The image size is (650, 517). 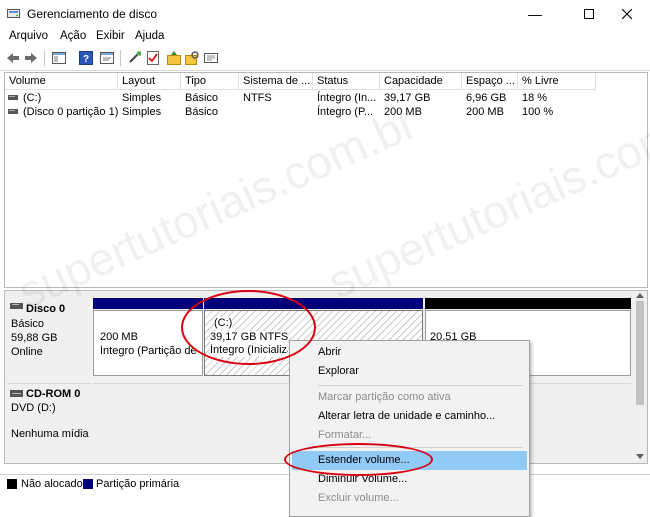 I want to click on menu-bar: Arquivo Ação Exibir Ajuda, so click(x=325, y=37).